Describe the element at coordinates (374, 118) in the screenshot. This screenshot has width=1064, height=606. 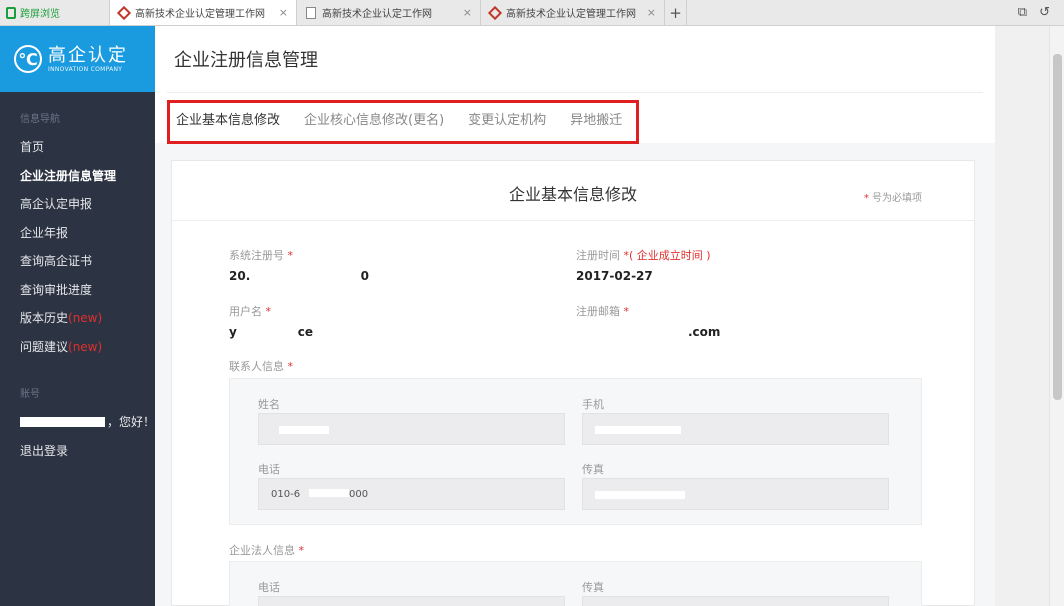
I see `tab-core-info-rename: 企业核心信息修改(更名)` at that location.